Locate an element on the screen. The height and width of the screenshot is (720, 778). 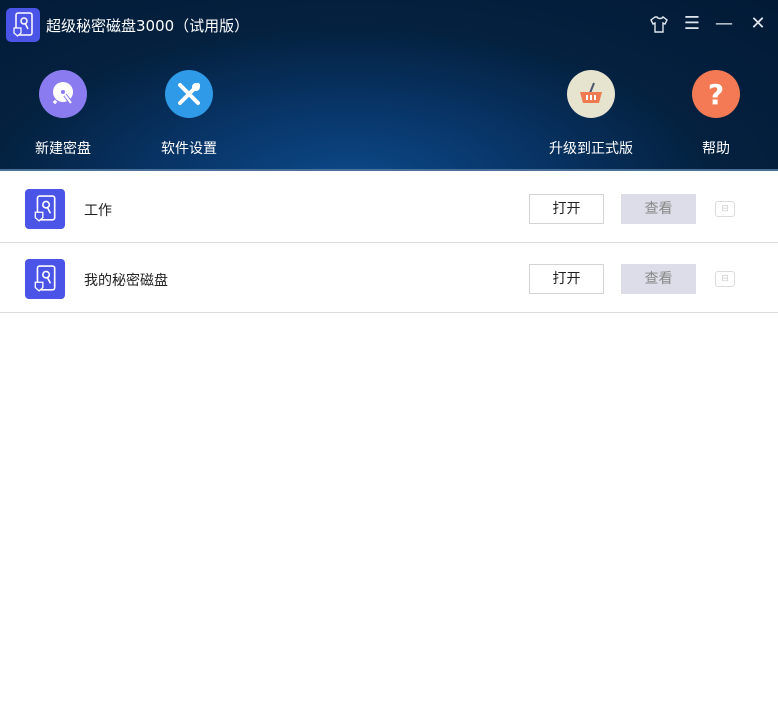
help-label: 帮助 is located at coordinates (716, 149).